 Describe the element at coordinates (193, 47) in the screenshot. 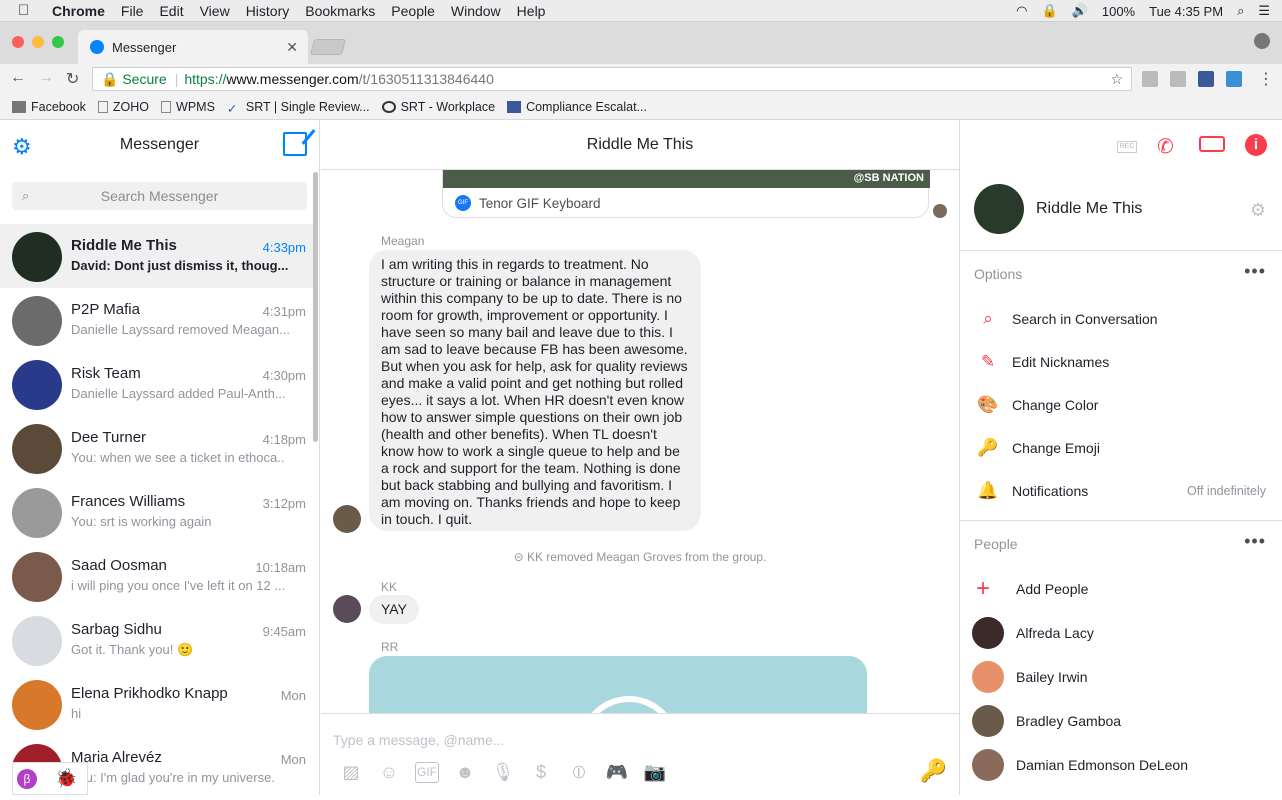

I see `tab-messenger: Messenger ✕` at that location.